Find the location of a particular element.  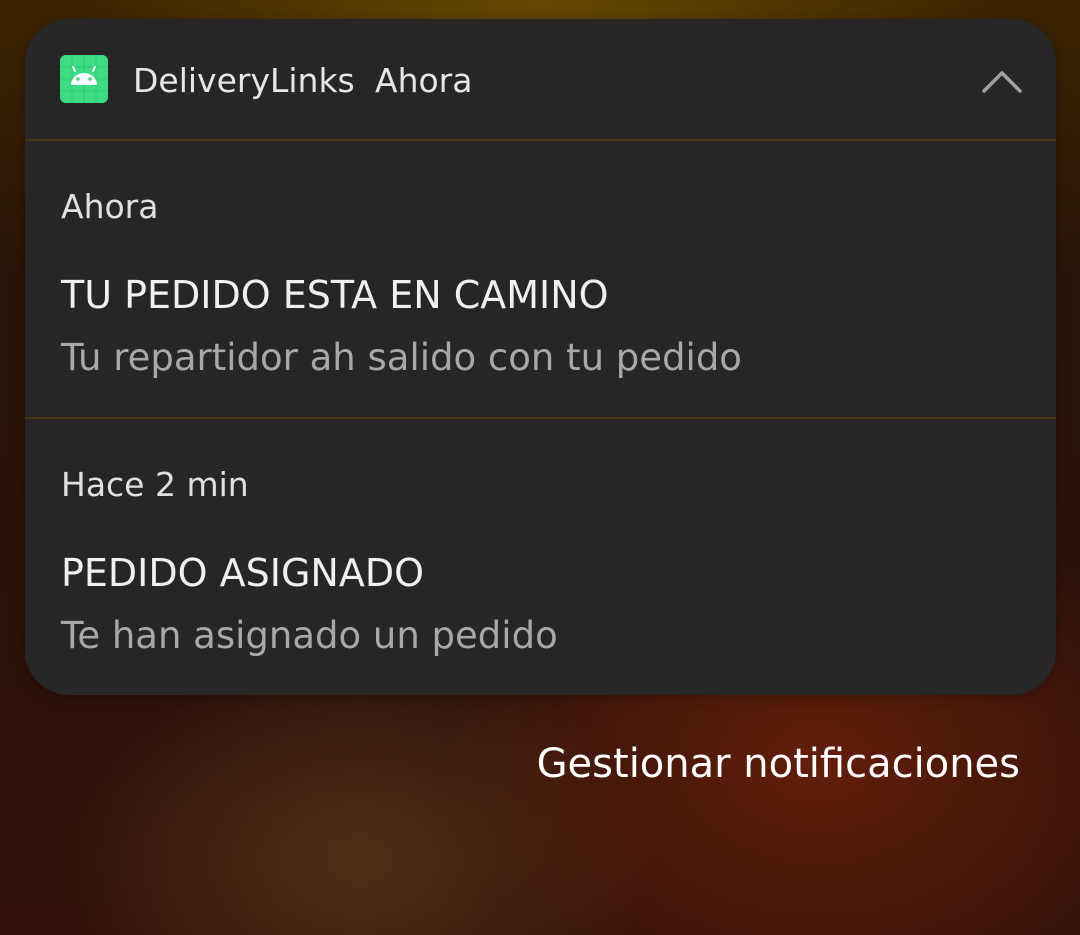

header-time: Ahora is located at coordinates (424, 80).